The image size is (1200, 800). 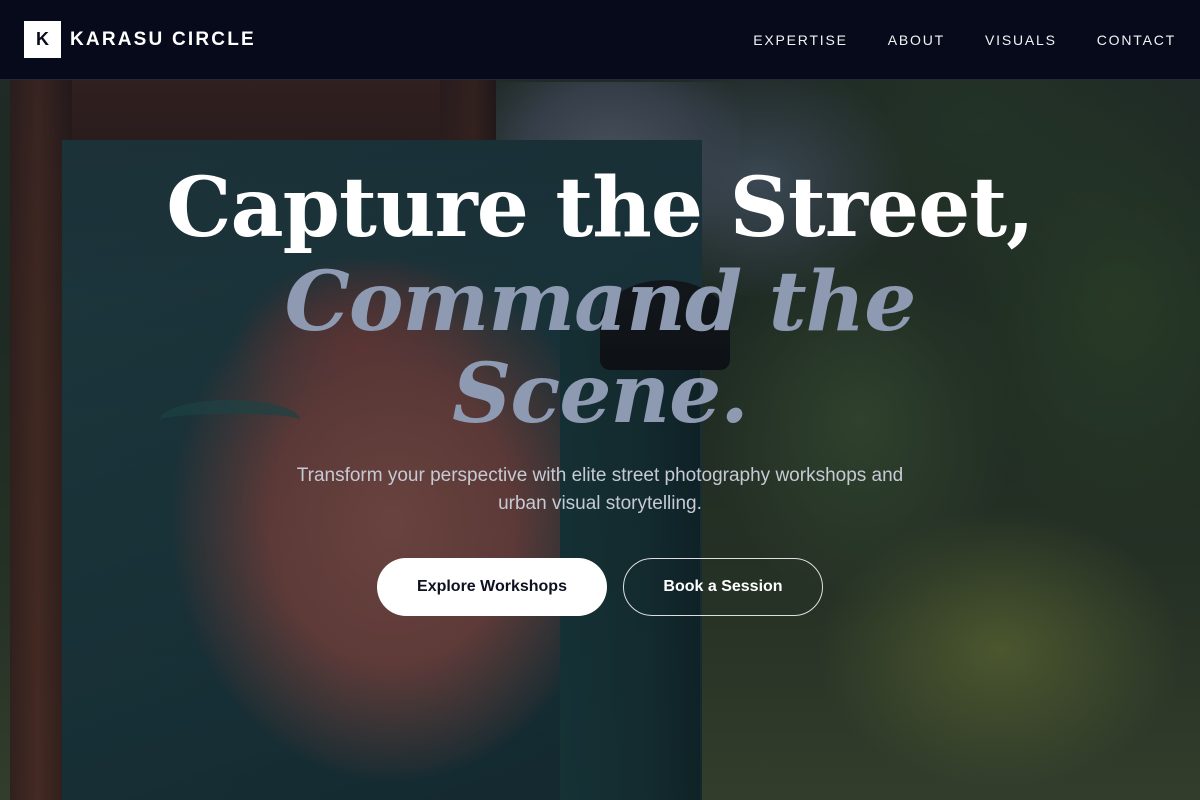 What do you see at coordinates (42, 39) in the screenshot?
I see `brand-mark-icon: K` at bounding box center [42, 39].